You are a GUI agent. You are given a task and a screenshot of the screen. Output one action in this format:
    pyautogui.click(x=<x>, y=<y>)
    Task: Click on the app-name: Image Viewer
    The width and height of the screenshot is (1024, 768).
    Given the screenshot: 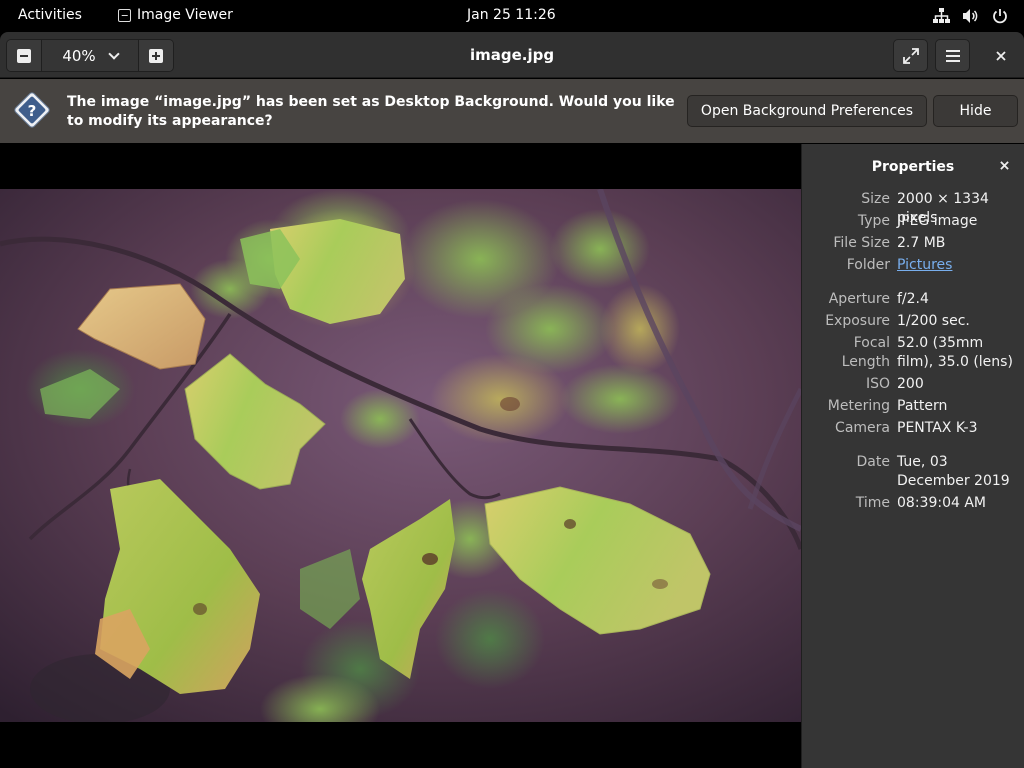 What is the action you would take?
    pyautogui.click(x=185, y=15)
    